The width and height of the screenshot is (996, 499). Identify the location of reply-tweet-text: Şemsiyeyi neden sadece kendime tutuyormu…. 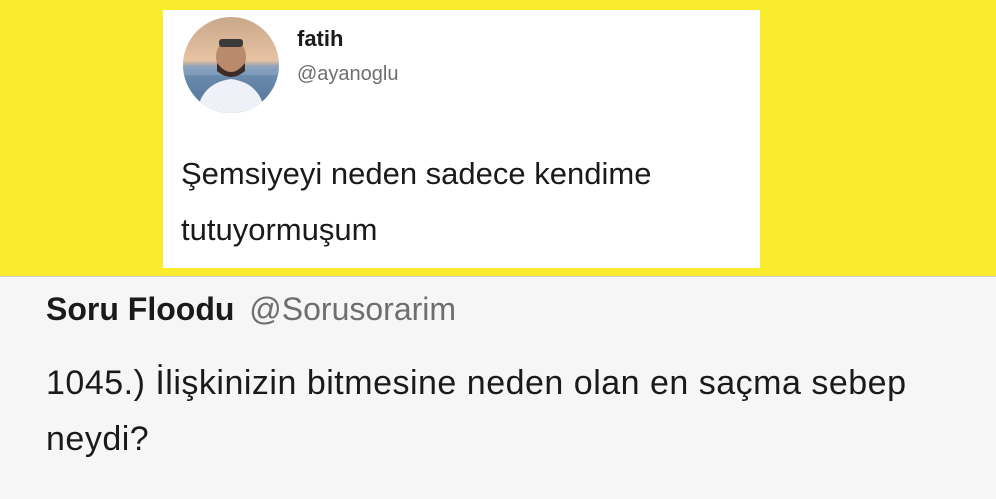
(416, 201).